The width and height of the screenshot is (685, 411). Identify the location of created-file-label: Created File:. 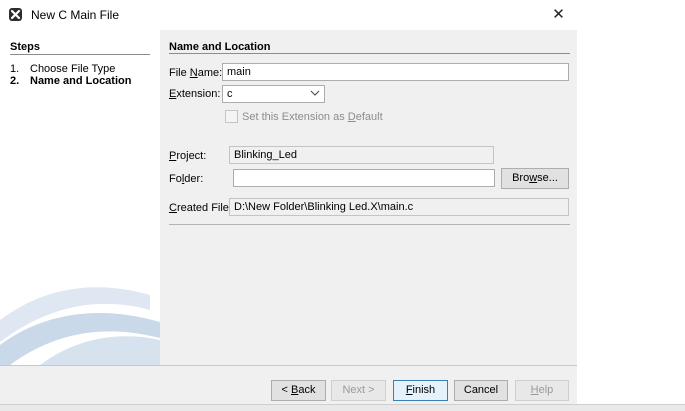
(200, 208).